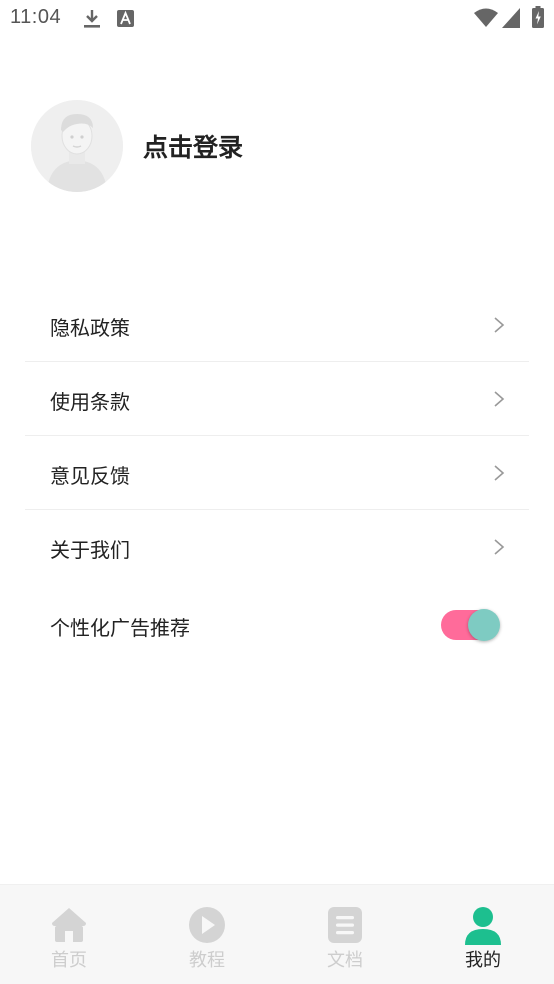  I want to click on personalized-ads-toggle, so click(470, 625).